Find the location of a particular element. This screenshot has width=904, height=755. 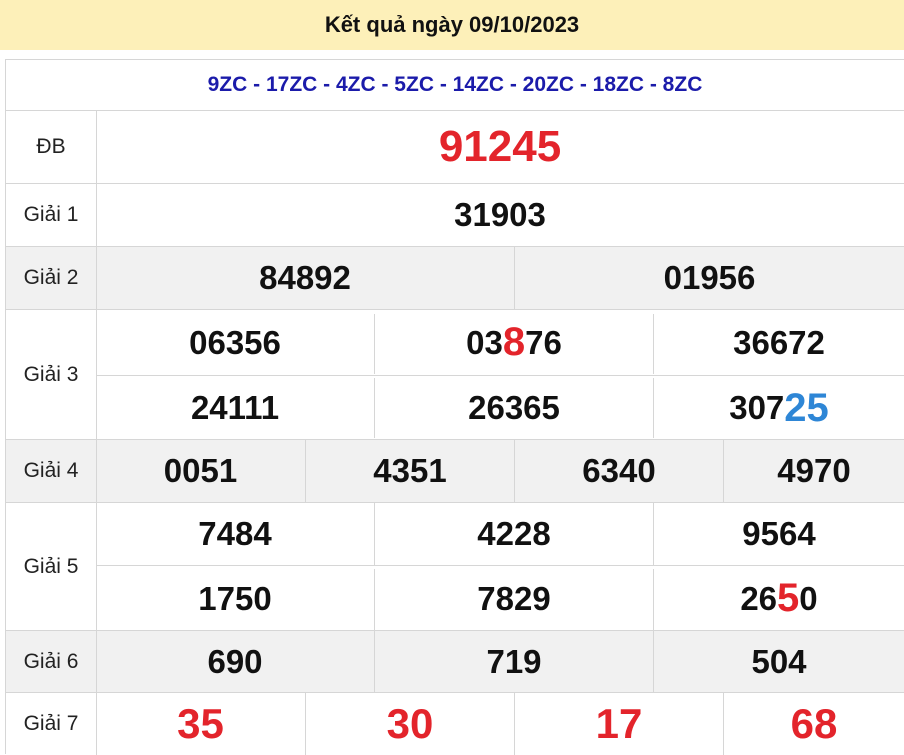

prize-label: Giải 5 is located at coordinates (51, 566).